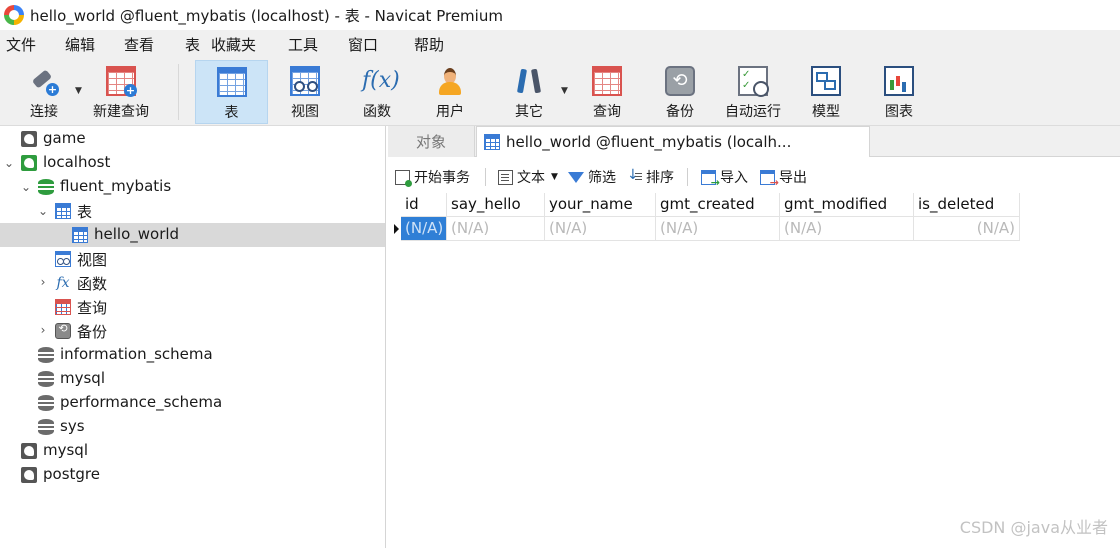 This screenshot has width=1120, height=548. What do you see at coordinates (377, 112) in the screenshot?
I see `function-label: 函数` at bounding box center [377, 112].